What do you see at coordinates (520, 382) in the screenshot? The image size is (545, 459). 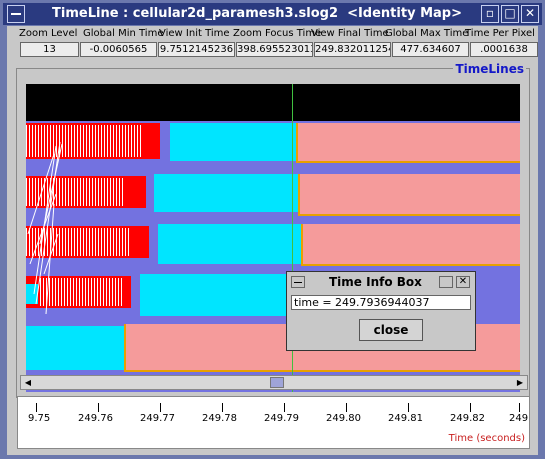 I see `scroll-right-icon: ▶` at bounding box center [520, 382].